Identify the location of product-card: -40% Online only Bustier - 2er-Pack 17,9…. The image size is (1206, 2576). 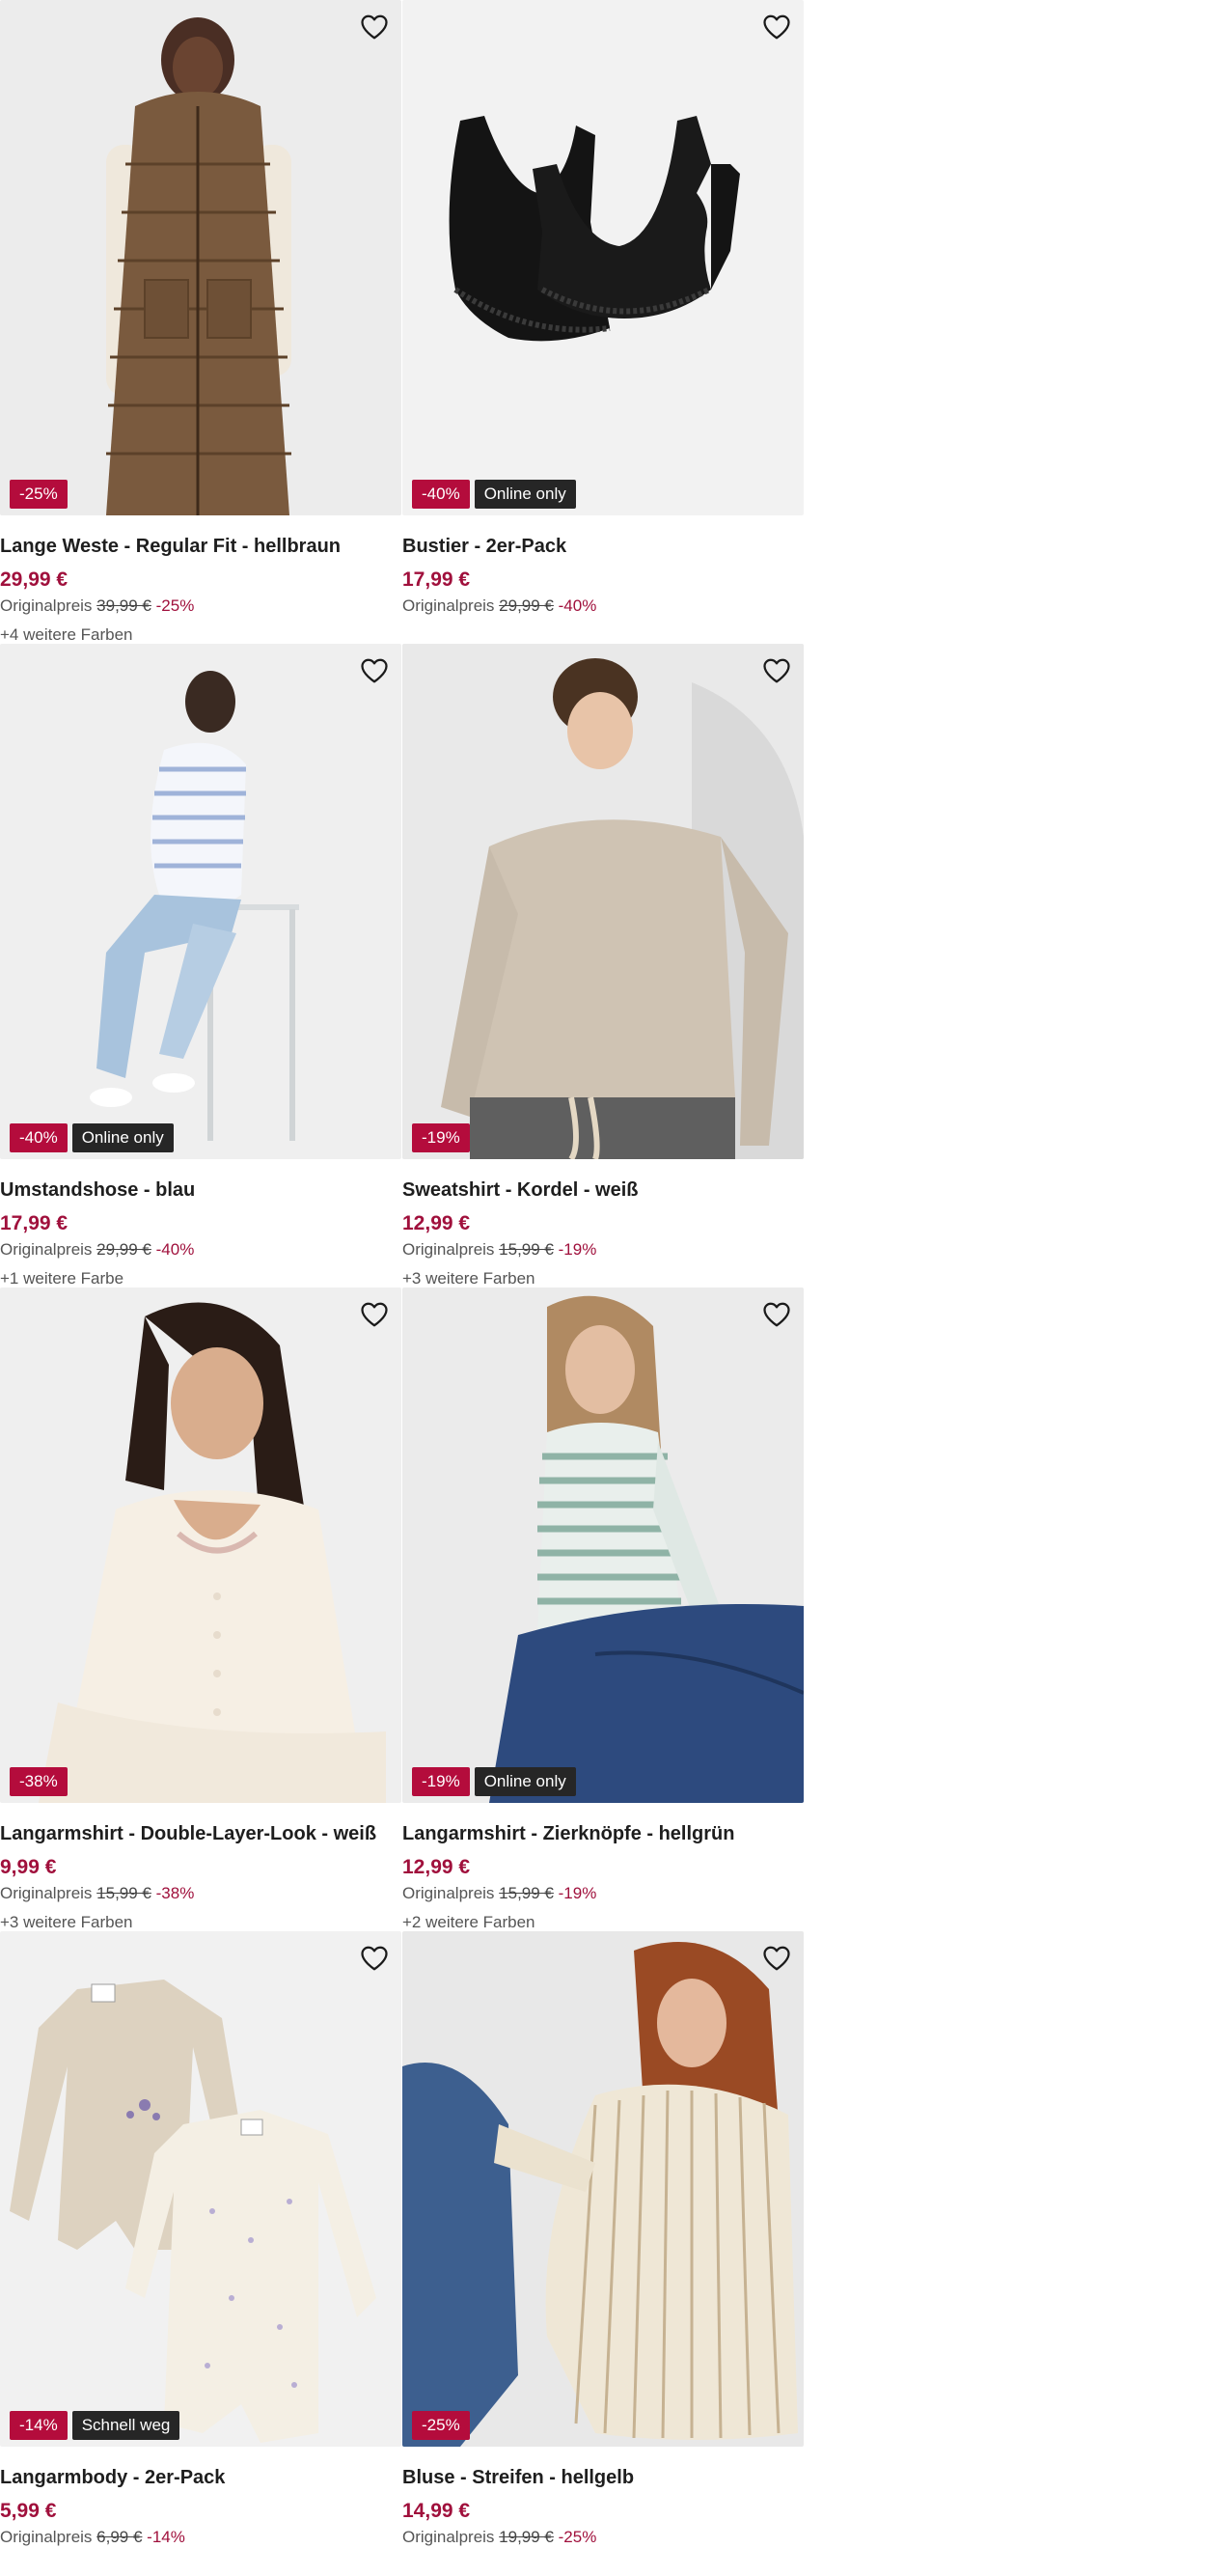
(603, 322).